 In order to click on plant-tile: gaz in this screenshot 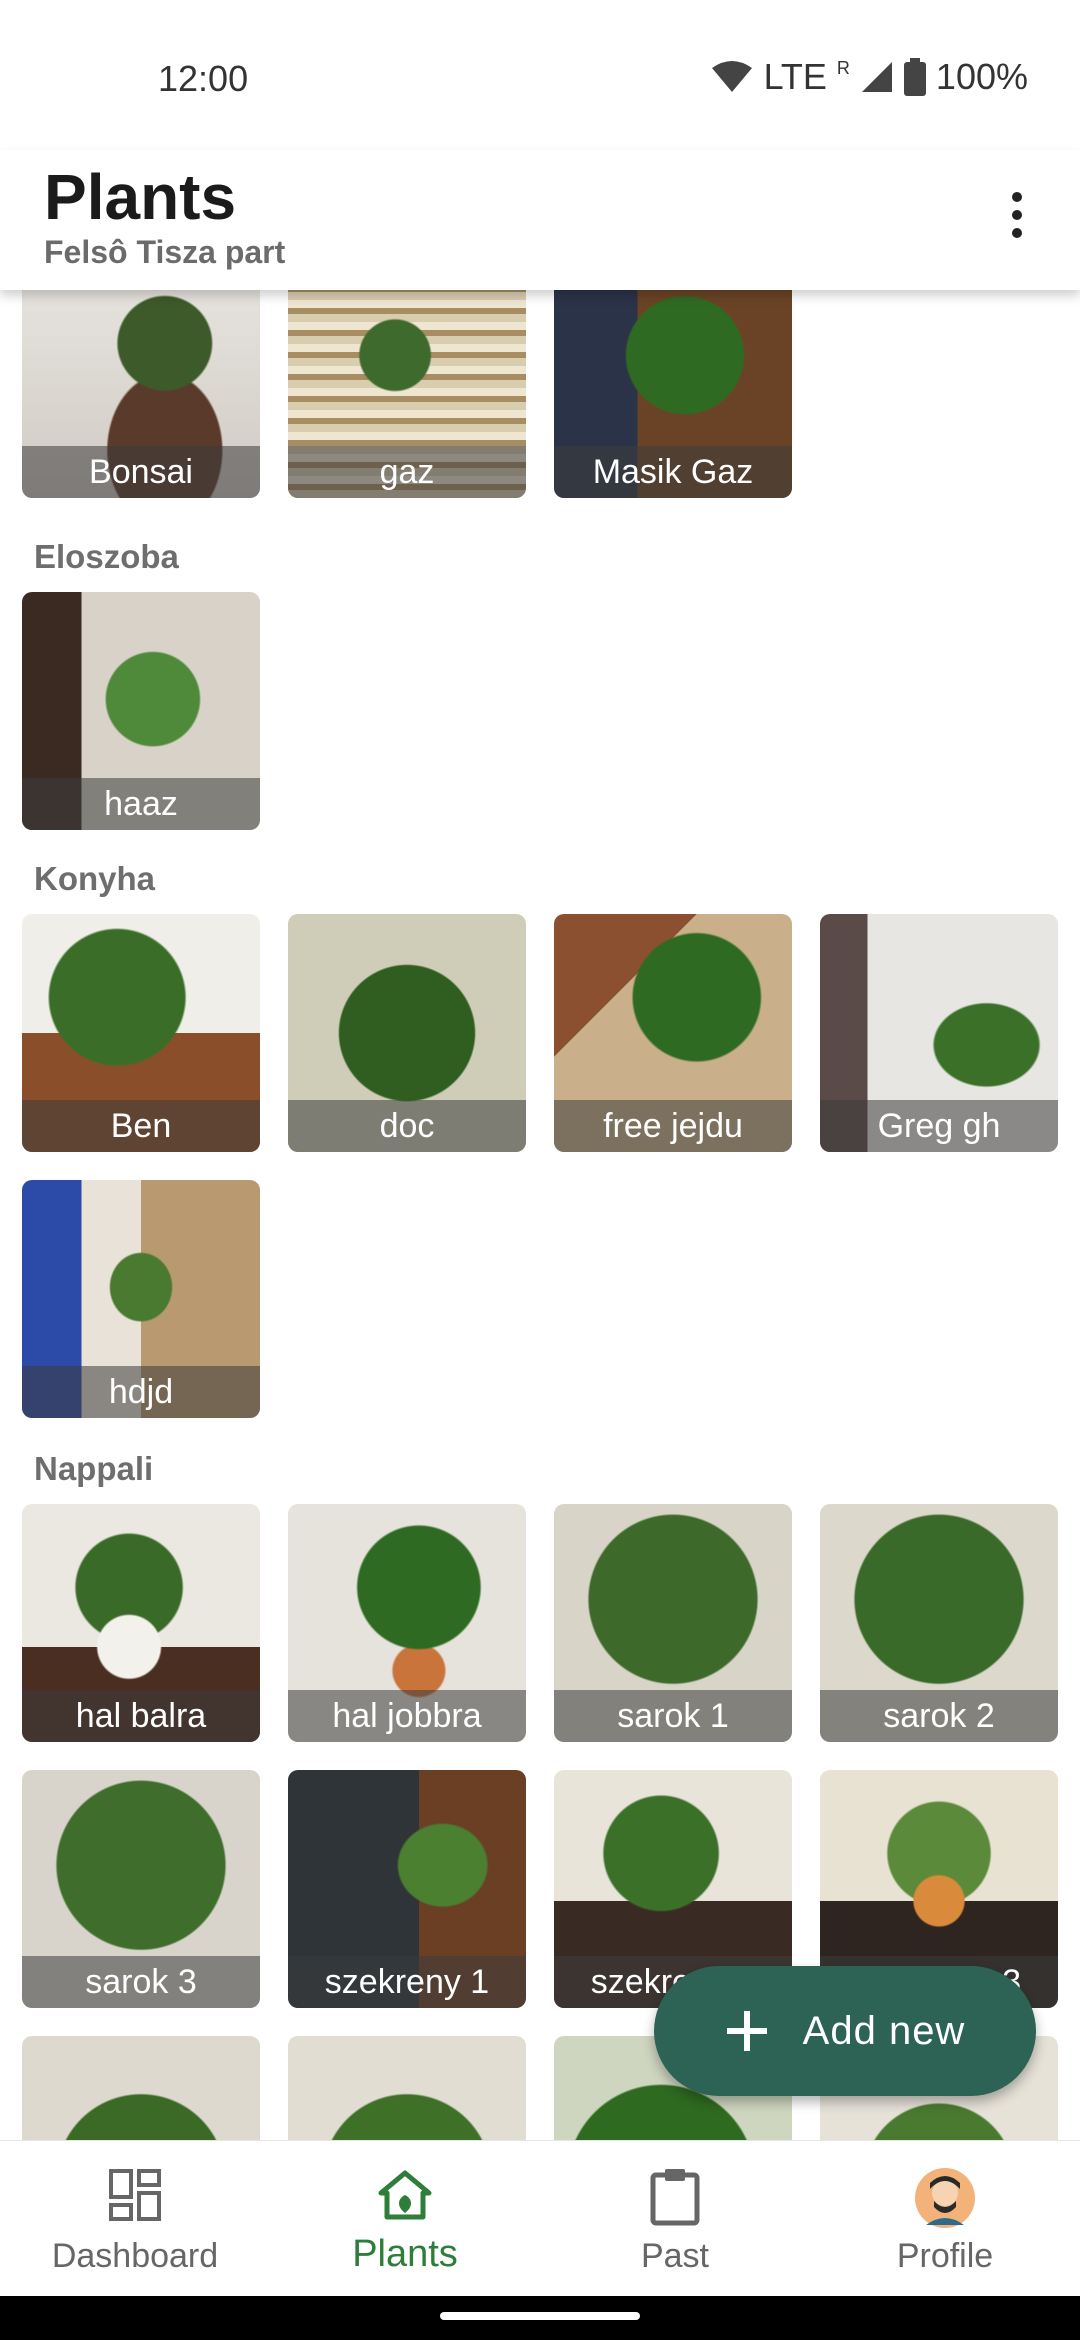, I will do `click(407, 394)`.